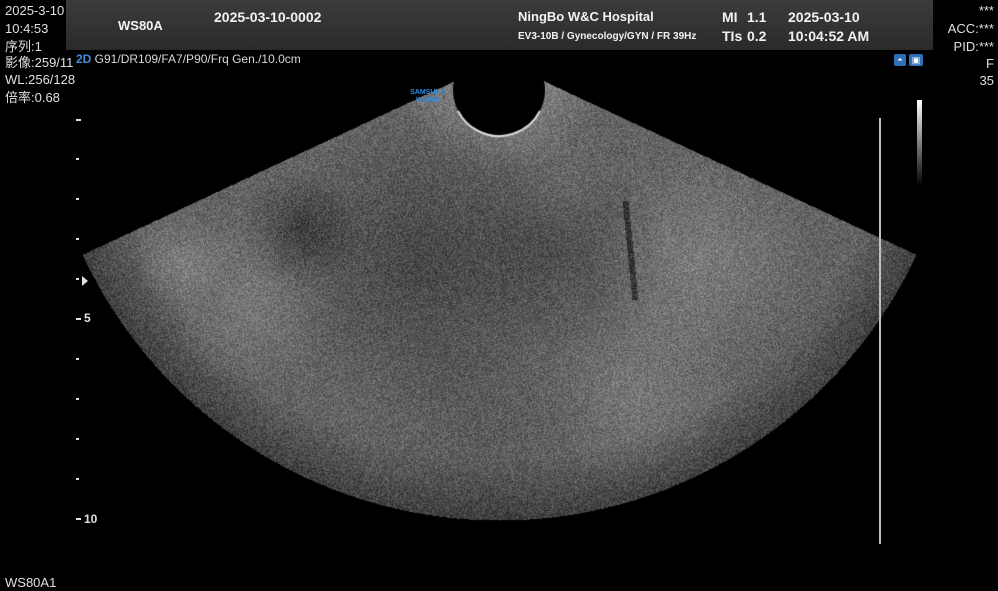 This screenshot has height=591, width=998. Describe the element at coordinates (31, 582) in the screenshot. I see `footer-device-id: WS80A1` at that location.